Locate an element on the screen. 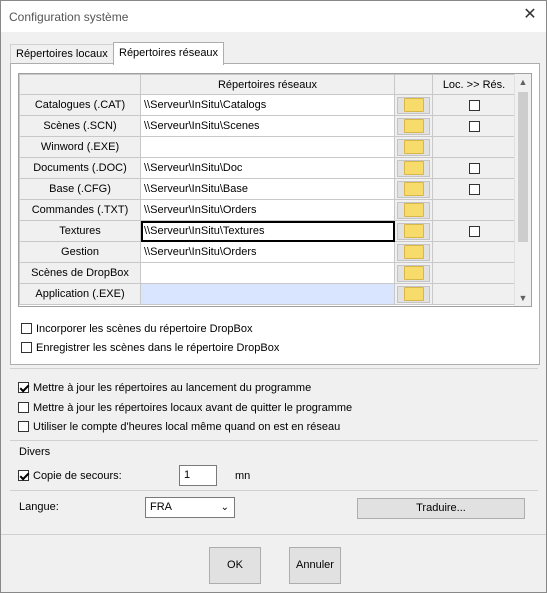  table-row: Application (.EXE) is located at coordinates (267, 294).